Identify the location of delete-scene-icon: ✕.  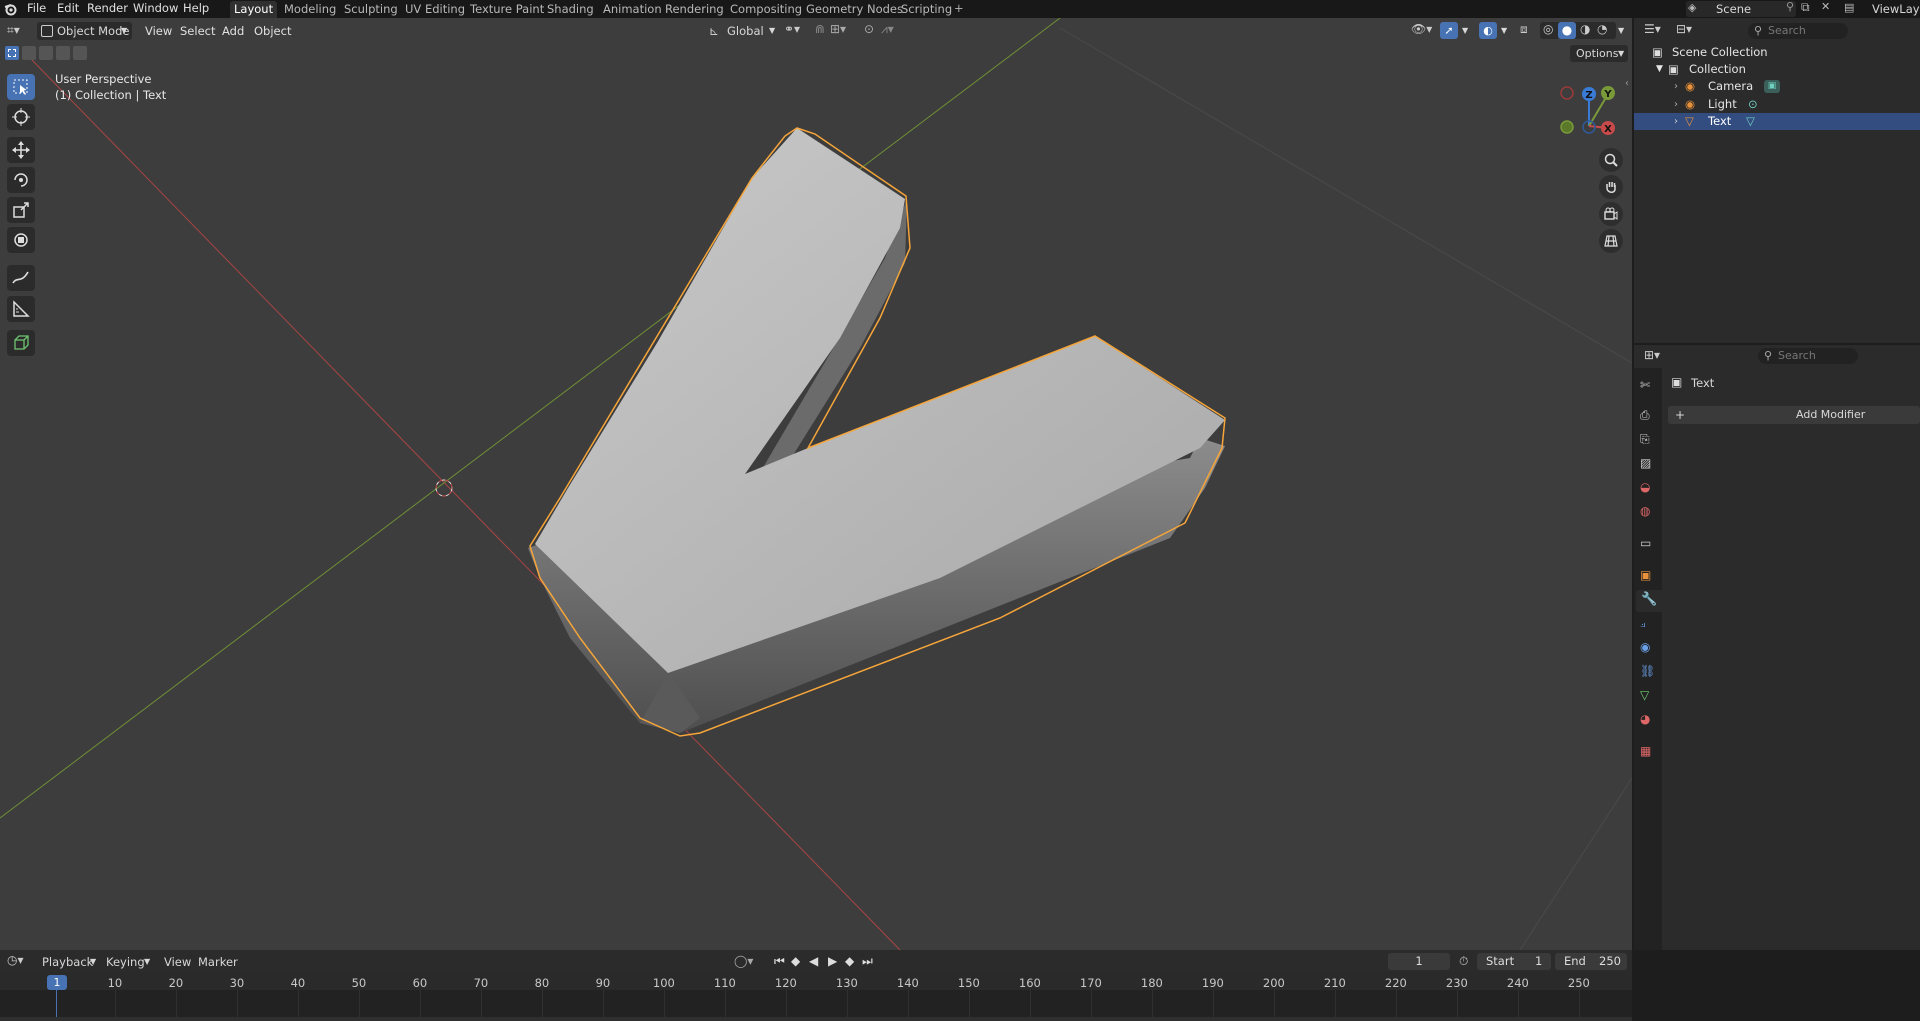
(1825, 6).